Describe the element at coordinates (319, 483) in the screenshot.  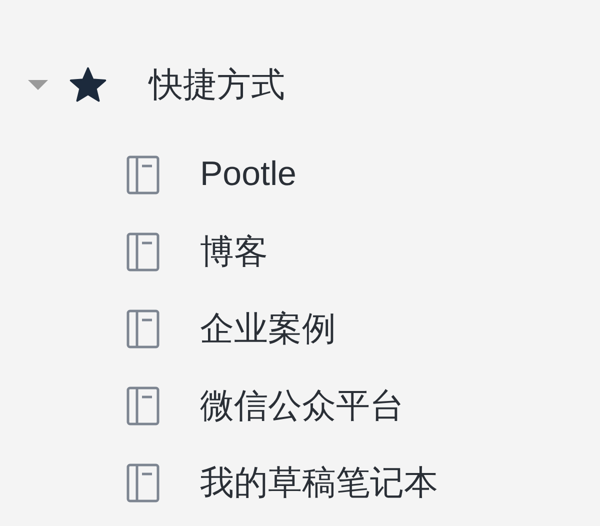
I see `tree-item: 我的草稿笔记本` at that location.